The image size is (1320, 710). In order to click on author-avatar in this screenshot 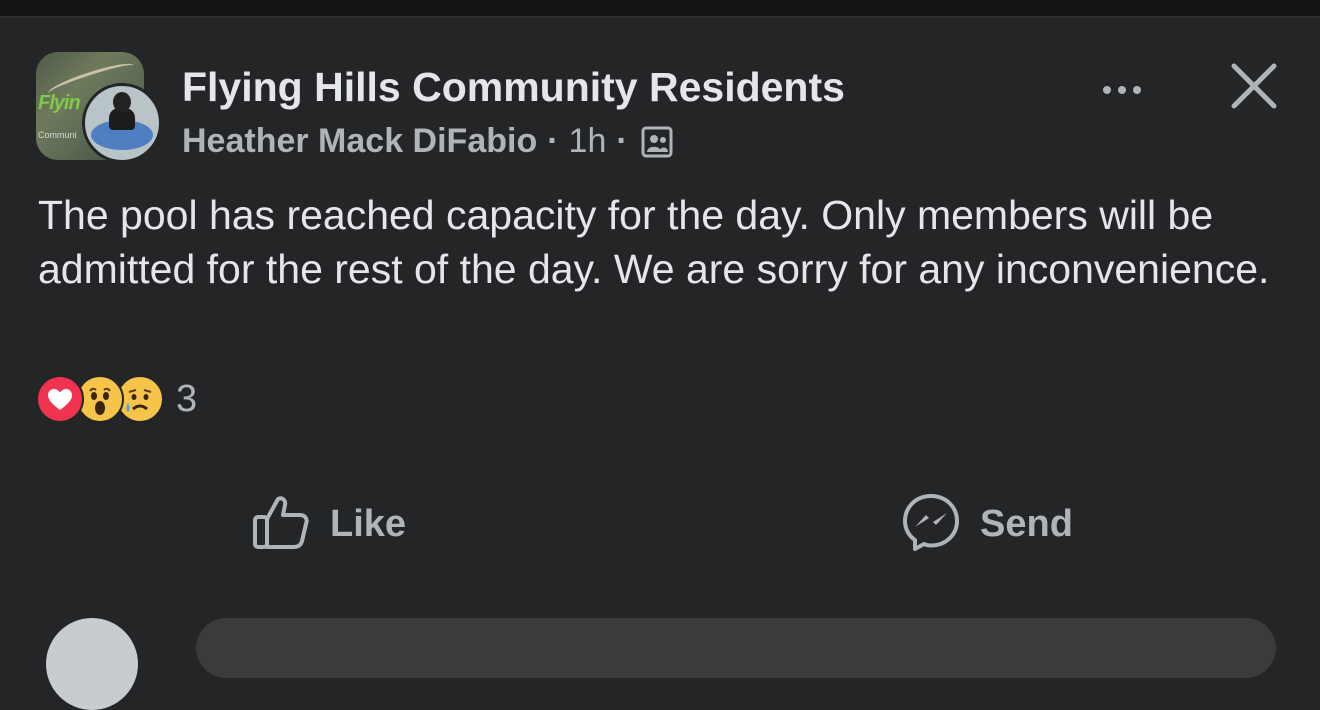, I will do `click(122, 123)`.